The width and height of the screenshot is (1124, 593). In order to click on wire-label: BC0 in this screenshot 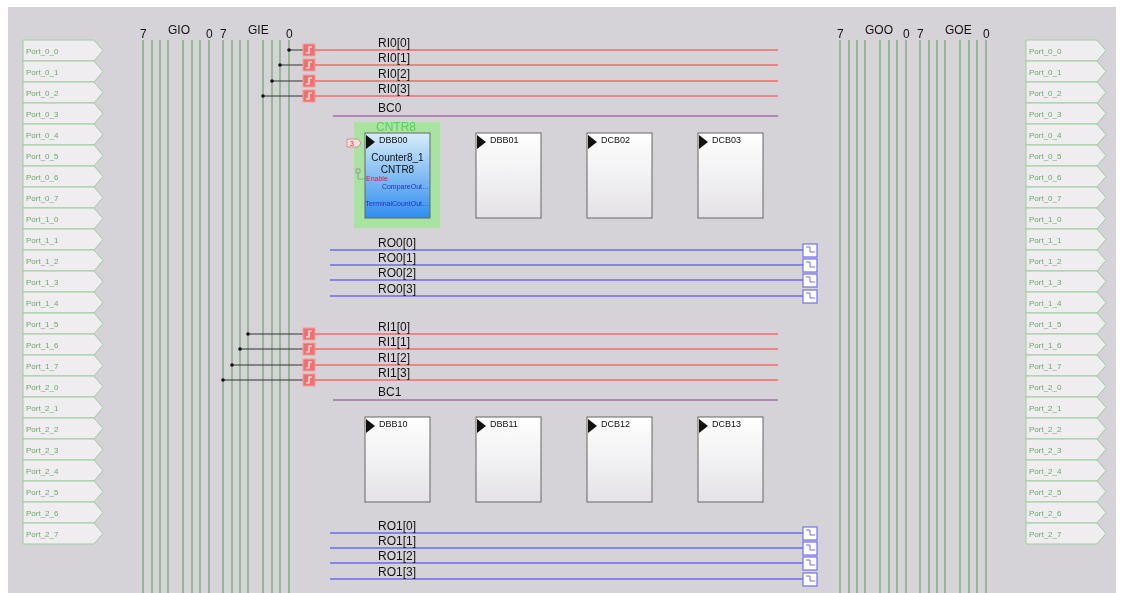, I will do `click(390, 108)`.